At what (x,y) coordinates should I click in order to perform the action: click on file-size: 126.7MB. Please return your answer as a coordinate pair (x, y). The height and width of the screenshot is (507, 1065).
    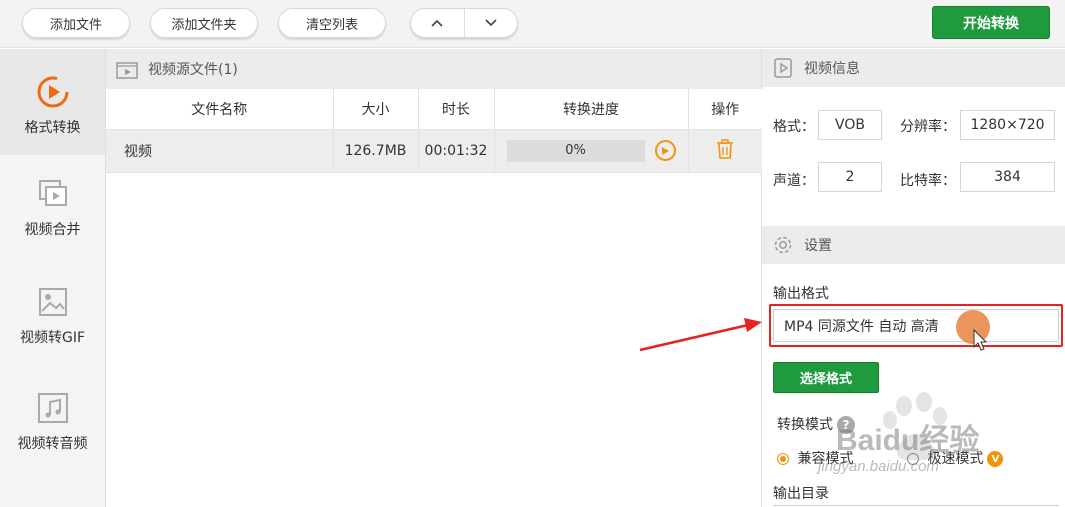
    Looking at the image, I should click on (376, 151).